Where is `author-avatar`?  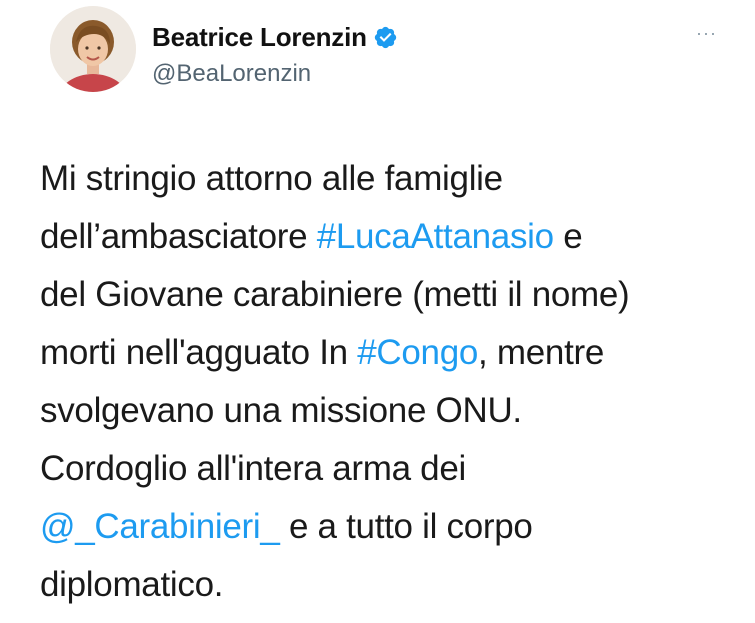
author-avatar is located at coordinates (93, 49).